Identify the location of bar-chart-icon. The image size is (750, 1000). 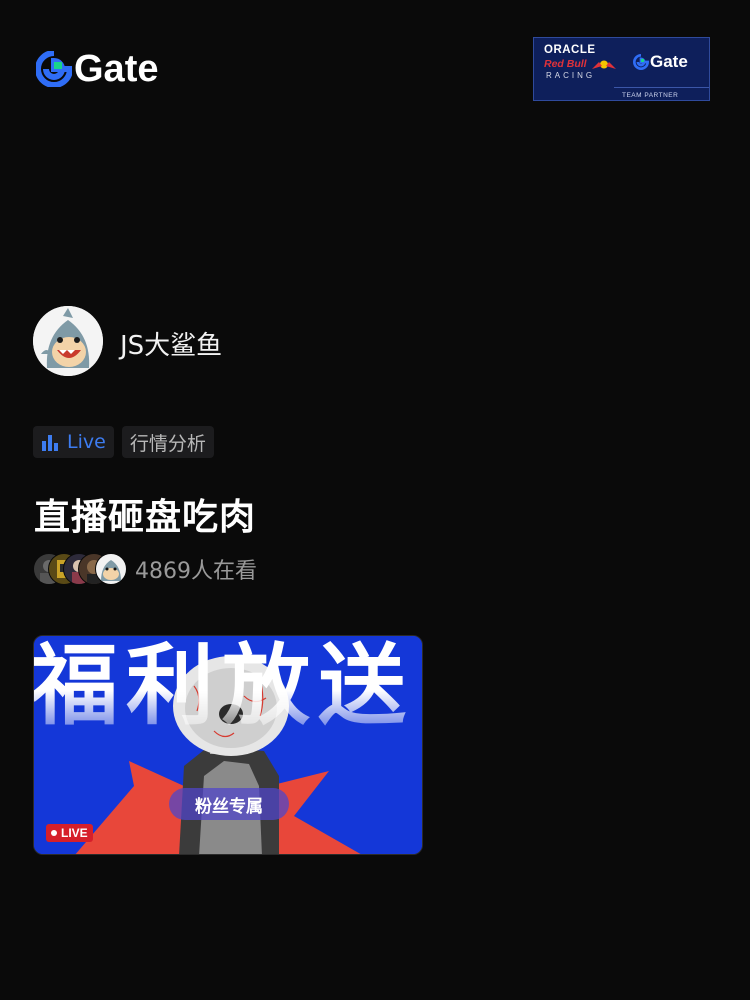
(50, 443).